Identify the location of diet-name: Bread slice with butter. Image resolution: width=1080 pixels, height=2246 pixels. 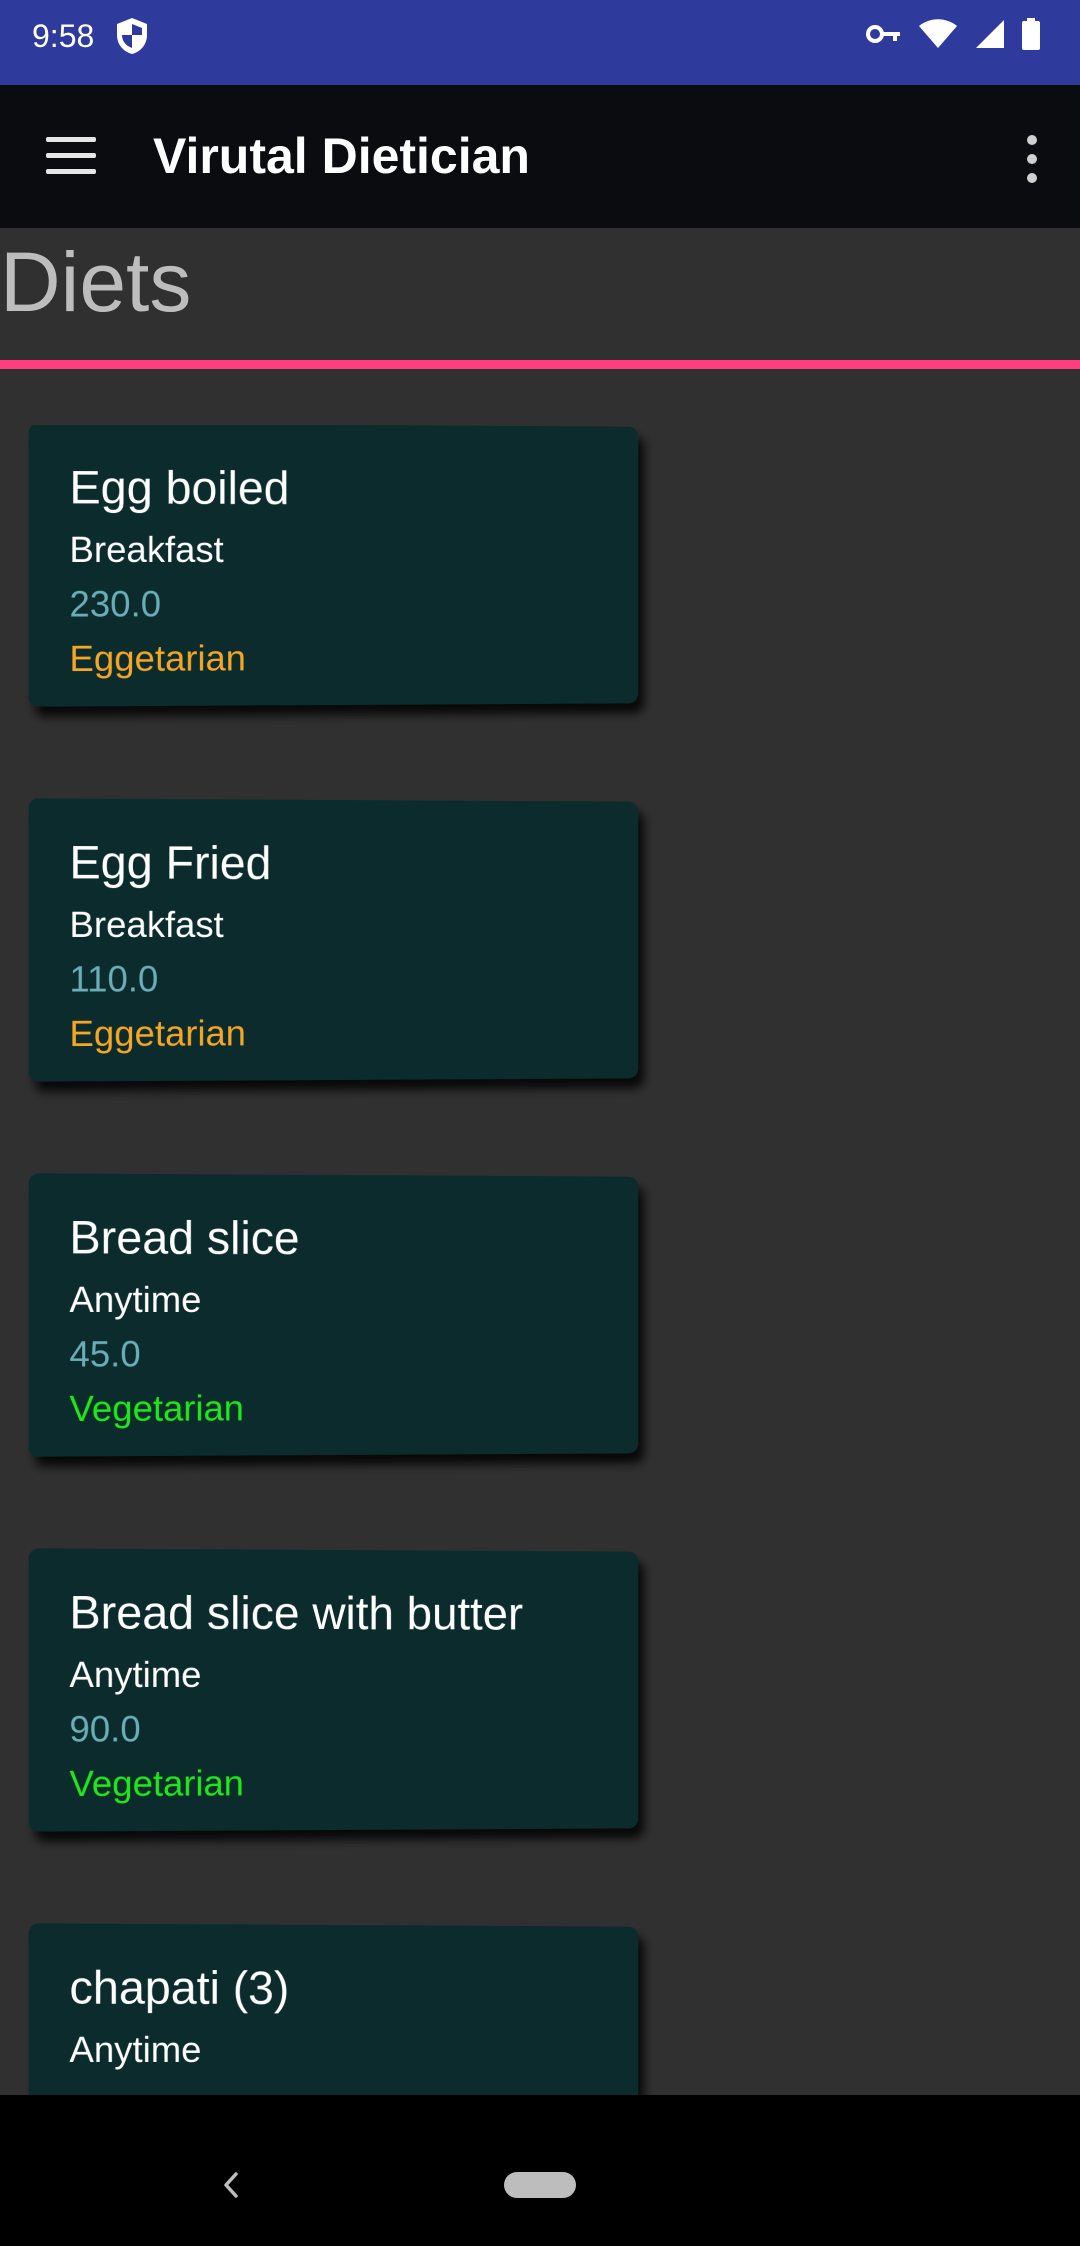
(296, 1612).